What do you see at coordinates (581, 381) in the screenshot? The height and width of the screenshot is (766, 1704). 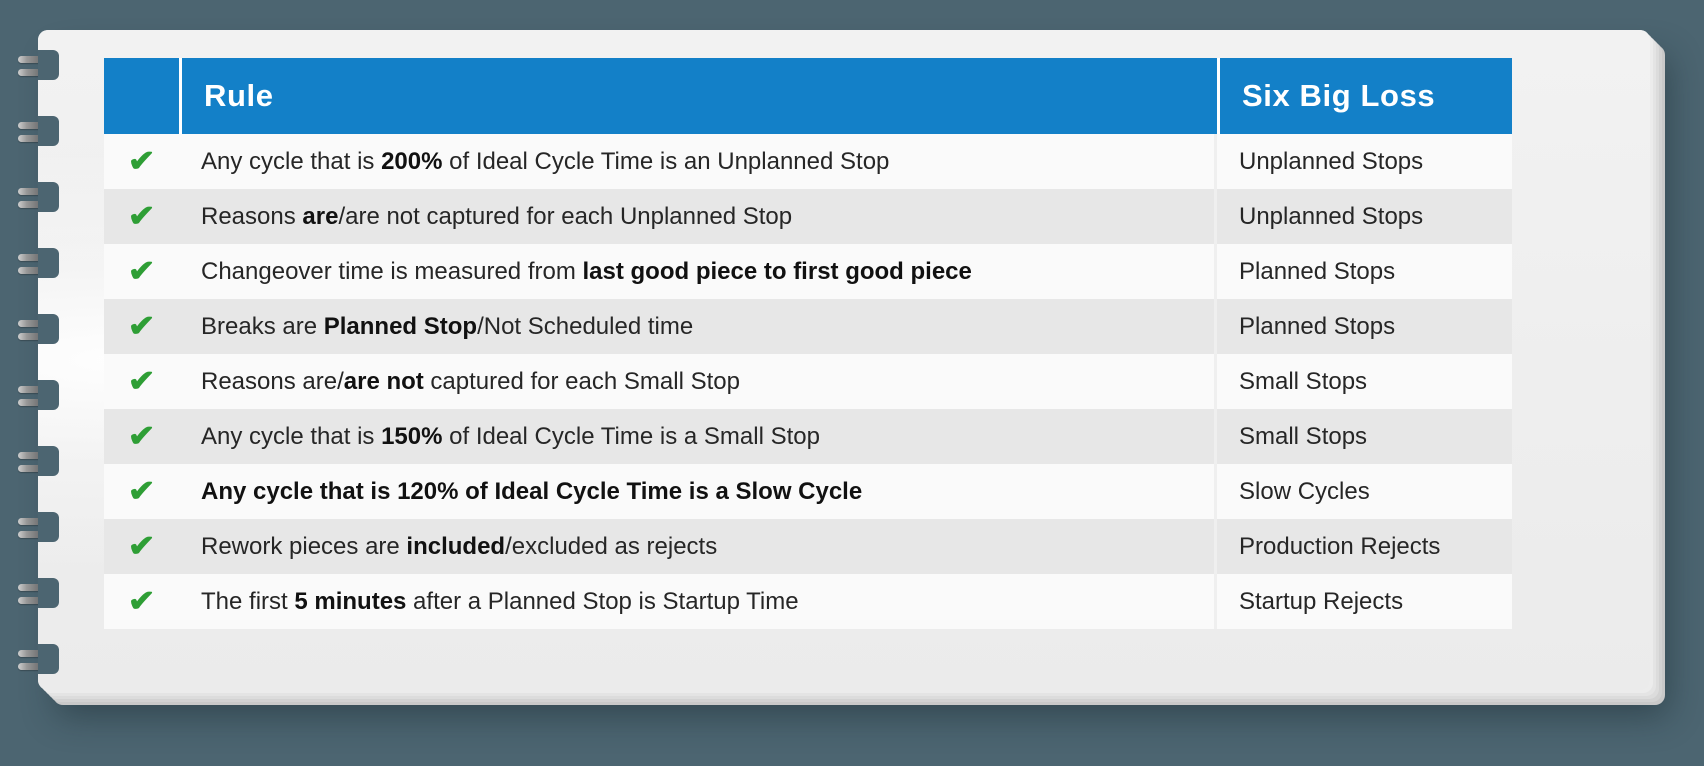 I see `rule-text-fragment: captured for each Small Stop` at bounding box center [581, 381].